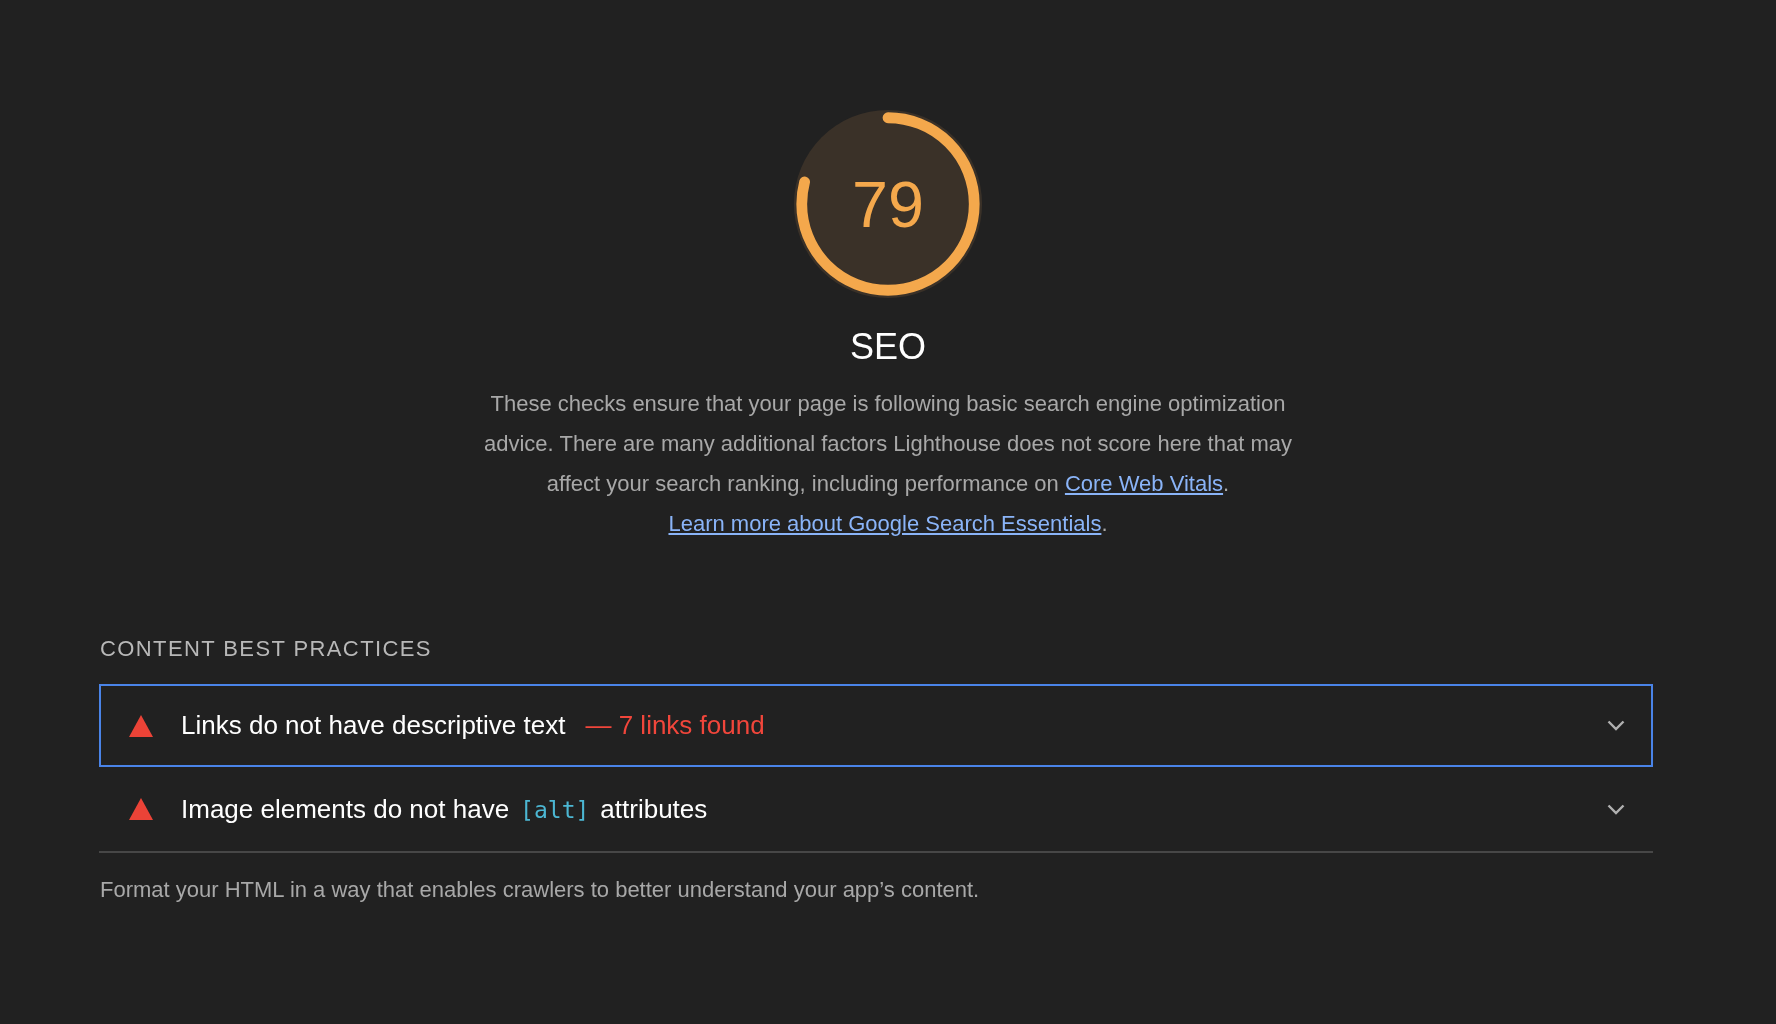 Image resolution: width=1776 pixels, height=1024 pixels. Describe the element at coordinates (675, 725) in the screenshot. I see `audit-display-value: — 7 links found` at that location.